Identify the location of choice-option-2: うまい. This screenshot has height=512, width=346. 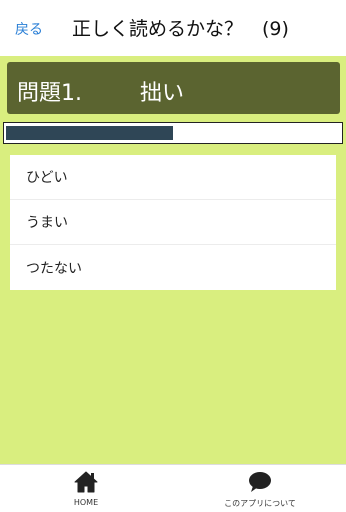
(173, 222).